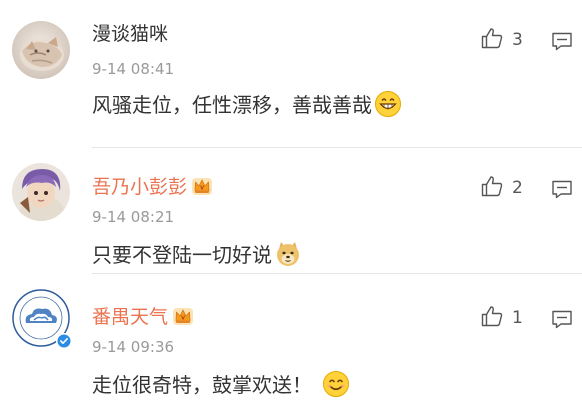 This screenshot has width=582, height=410. I want to click on like-count: 3, so click(517, 40).